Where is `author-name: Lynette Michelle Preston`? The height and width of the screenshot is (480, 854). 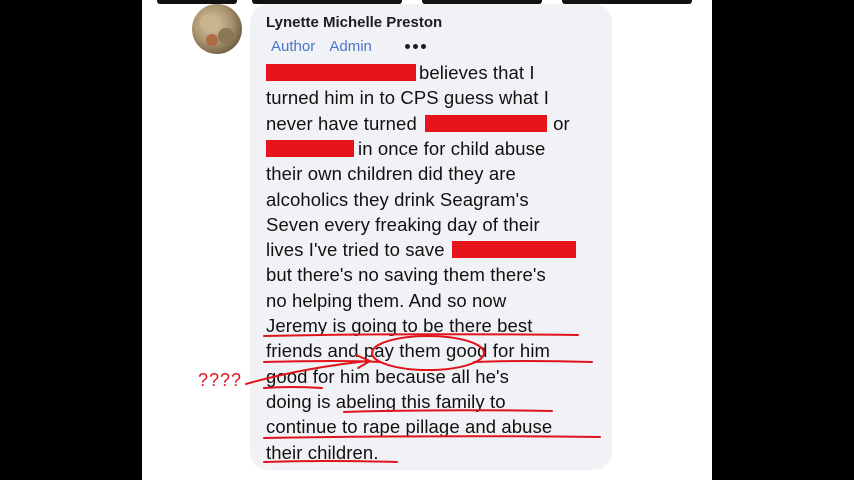 author-name: Lynette Michelle Preston is located at coordinates (354, 22).